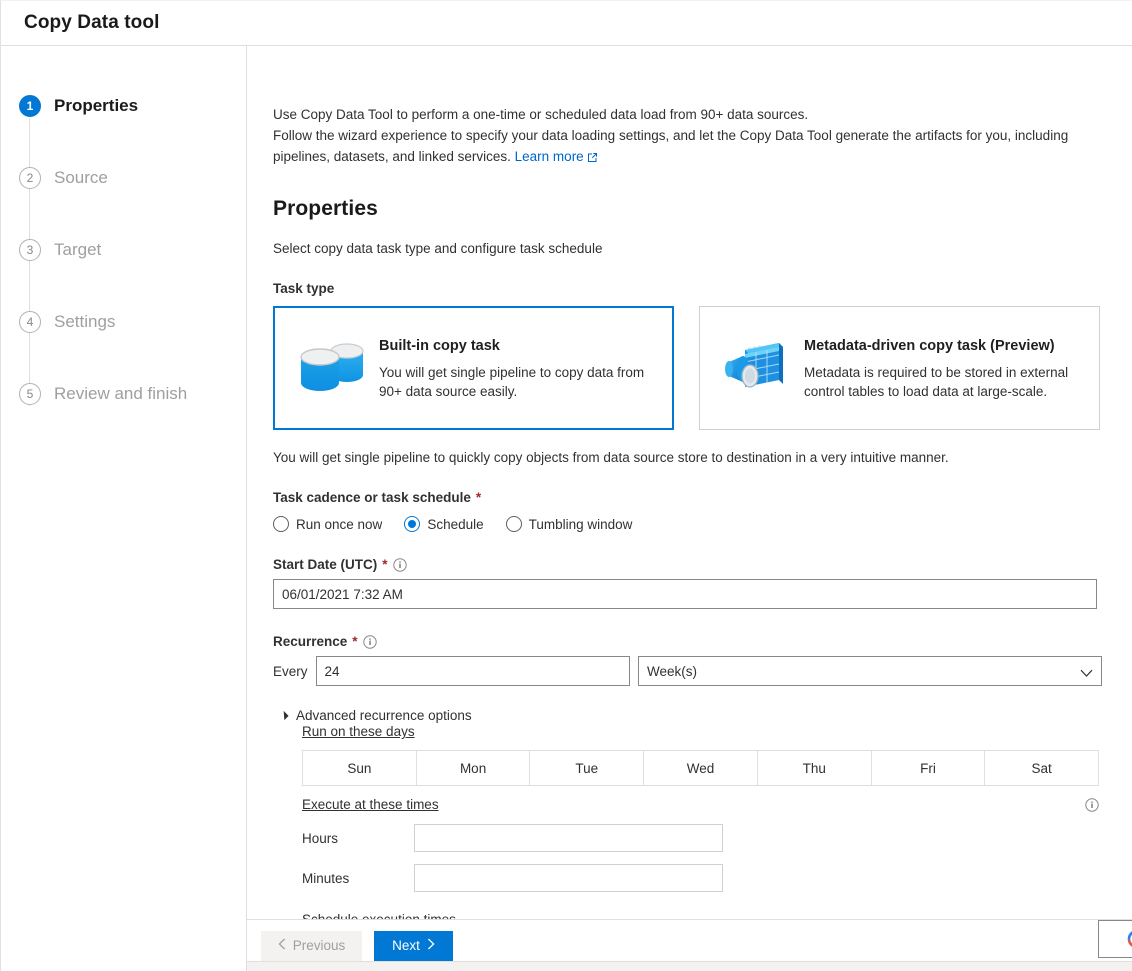 The image size is (1132, 971). What do you see at coordinates (30, 322) in the screenshot?
I see `step-number-badge: 4` at bounding box center [30, 322].